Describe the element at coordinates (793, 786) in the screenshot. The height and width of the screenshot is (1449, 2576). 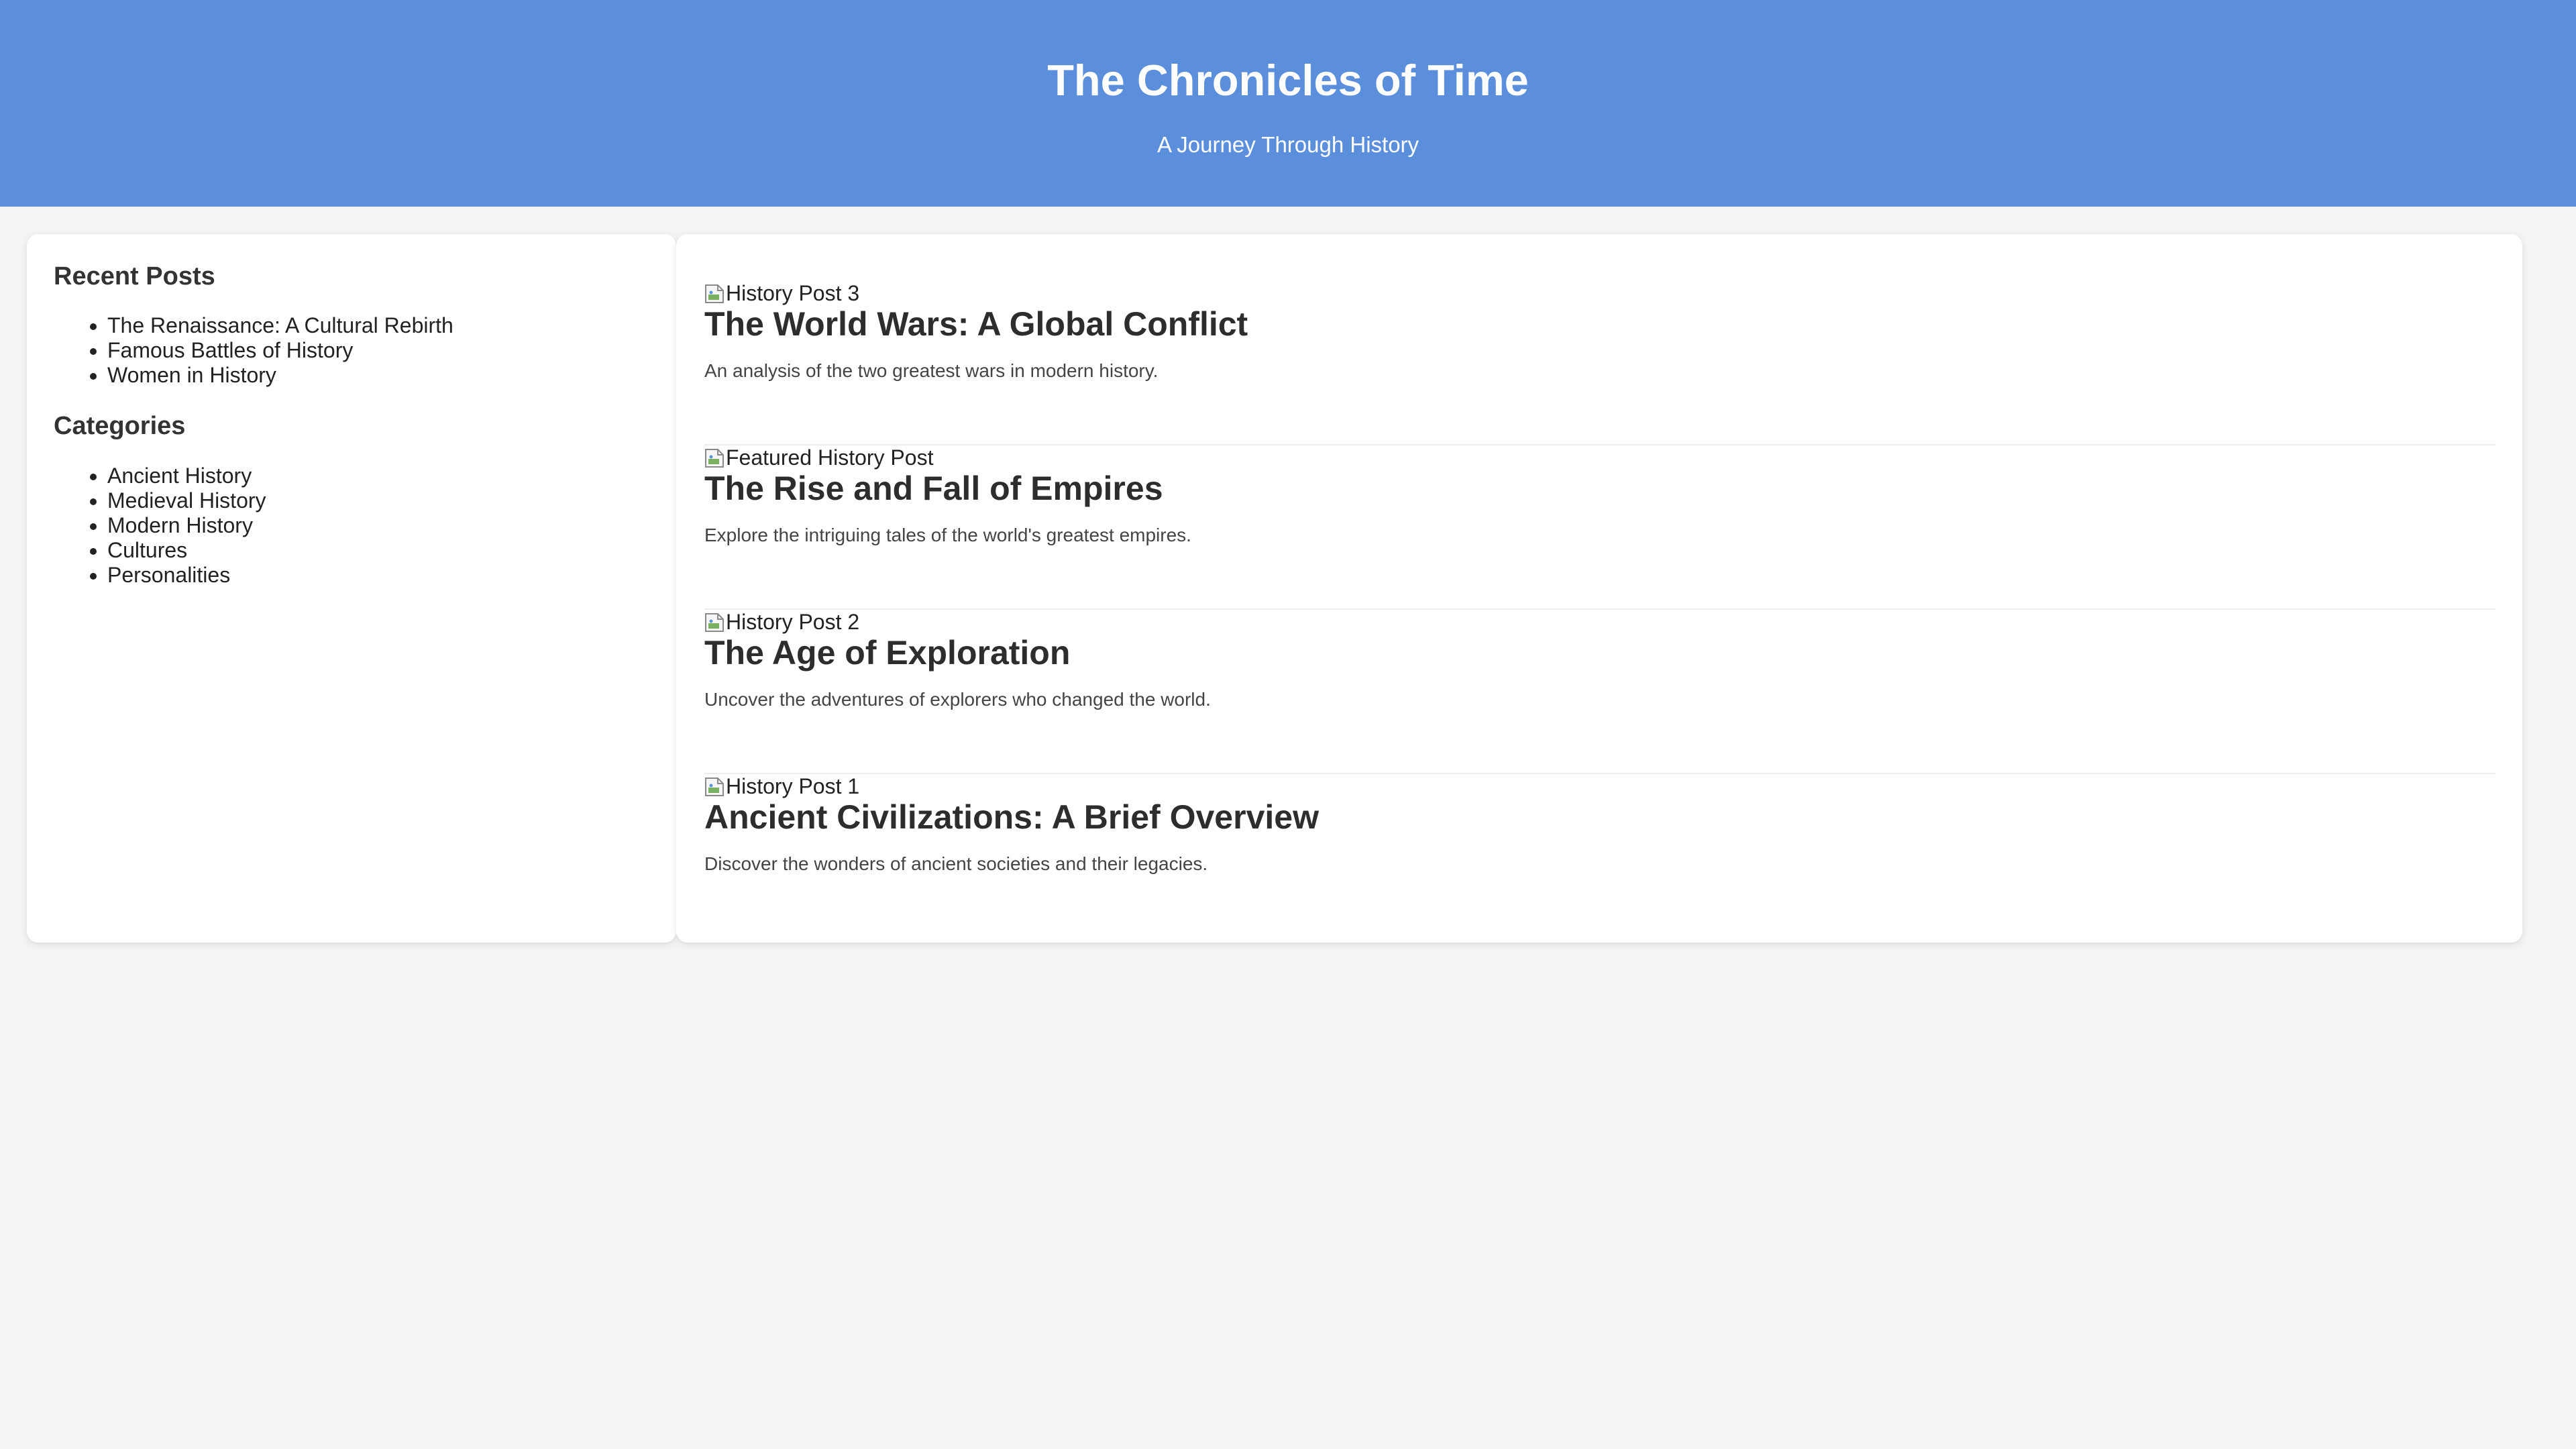
I see `post-image-alt: History Post 1` at that location.